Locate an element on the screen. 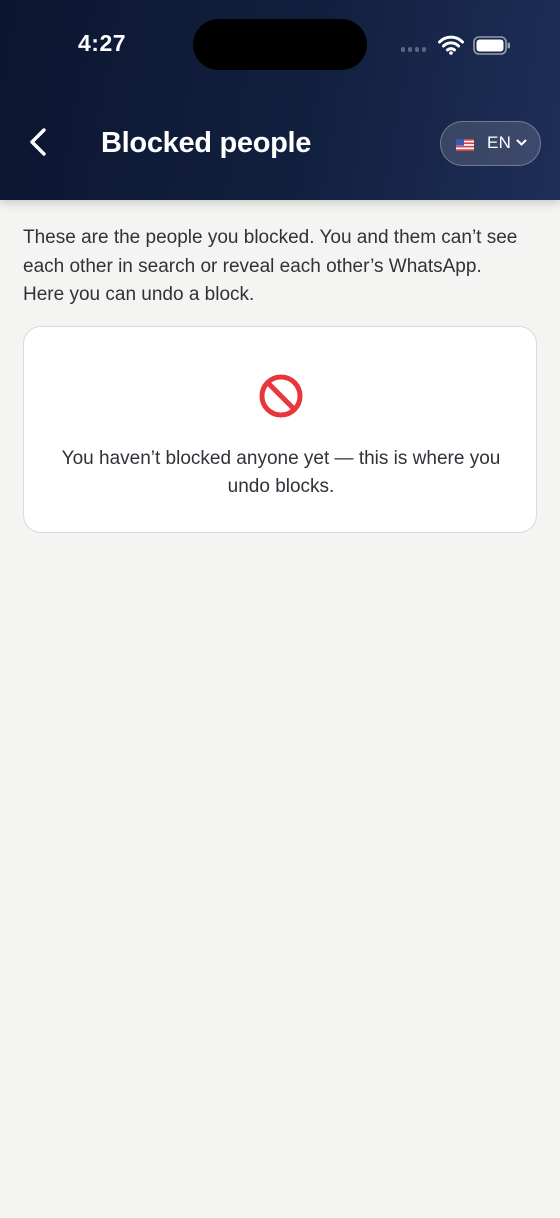 This screenshot has width=560, height=1218. wifi-icon is located at coordinates (451, 45).